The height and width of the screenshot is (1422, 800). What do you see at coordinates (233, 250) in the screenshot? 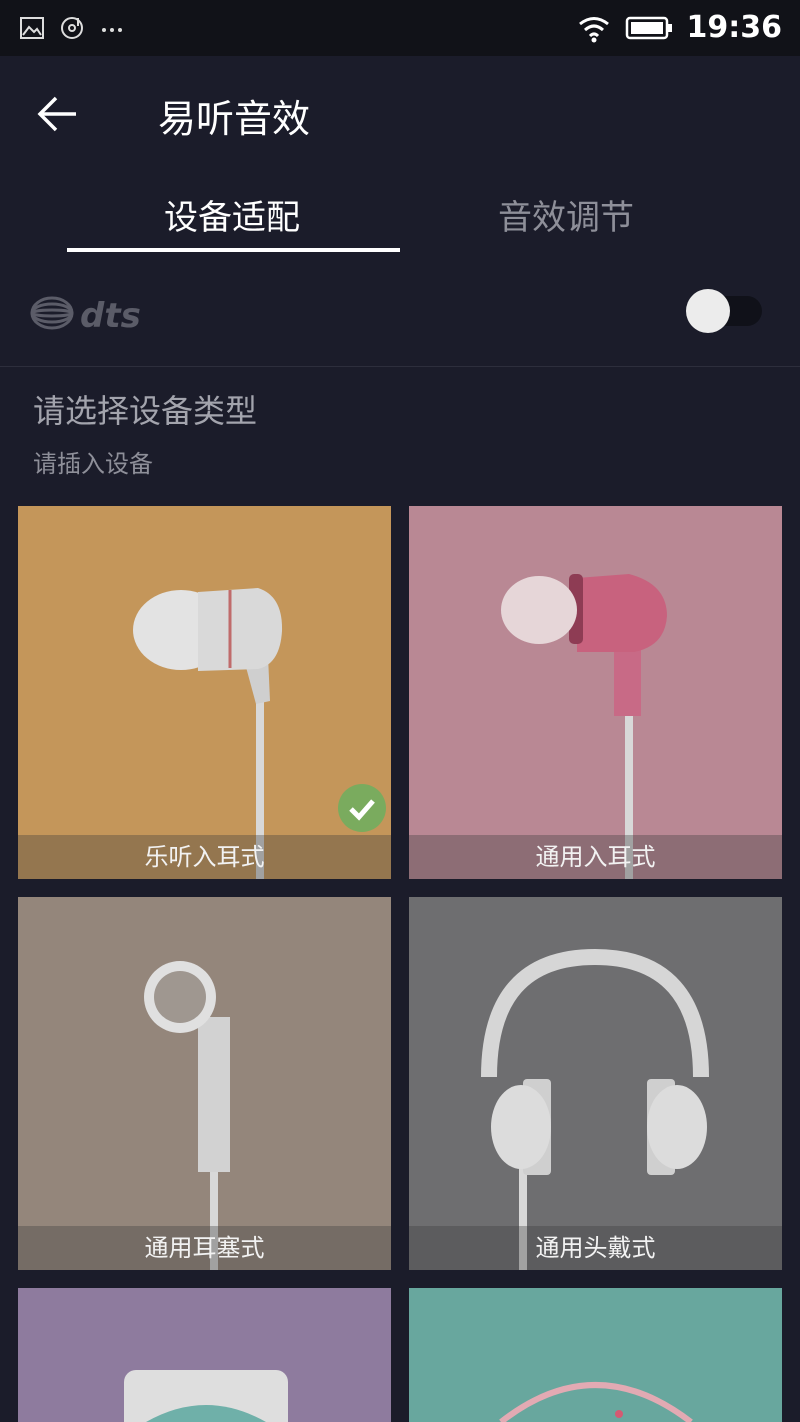
I see `tab-indicator` at bounding box center [233, 250].